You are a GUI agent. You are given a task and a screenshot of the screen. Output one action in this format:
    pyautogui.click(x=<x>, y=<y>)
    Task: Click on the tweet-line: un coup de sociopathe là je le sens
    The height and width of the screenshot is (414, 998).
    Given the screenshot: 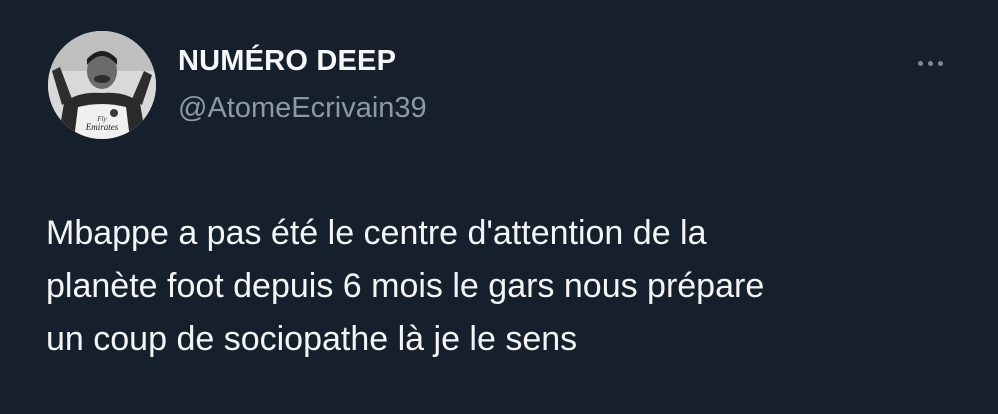 What is the action you would take?
    pyautogui.click(x=312, y=339)
    